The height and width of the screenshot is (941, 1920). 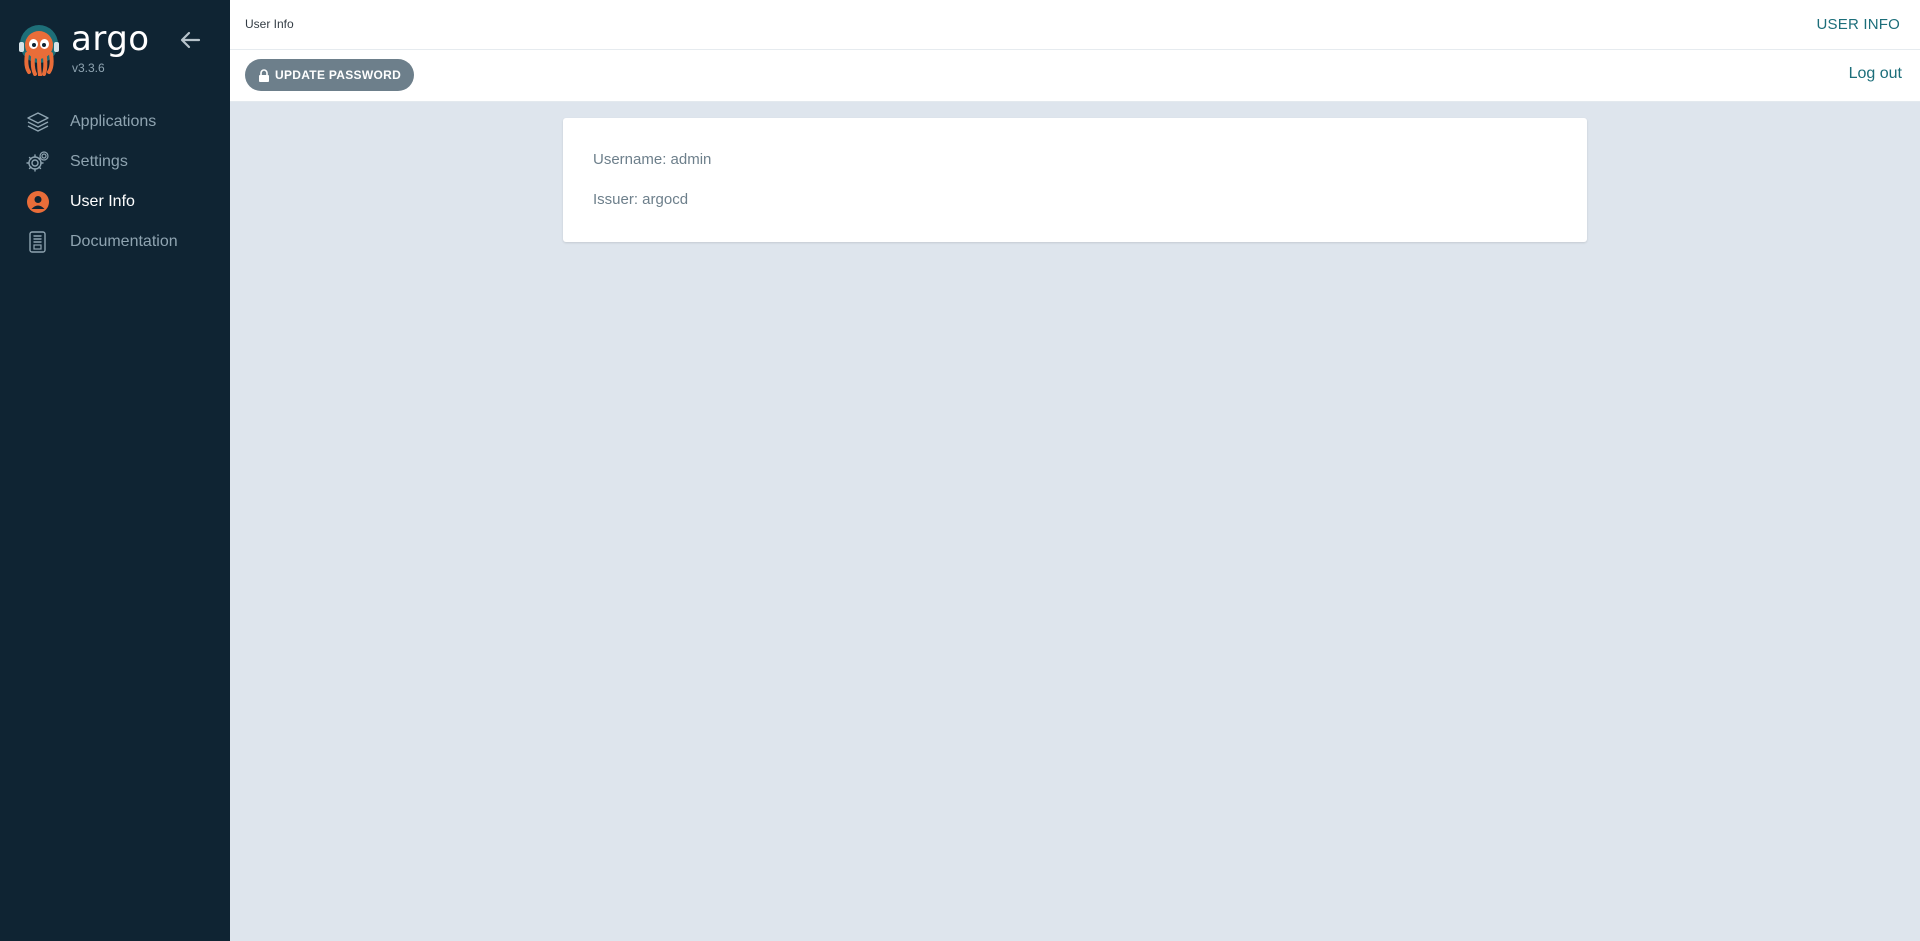 What do you see at coordinates (88, 68) in the screenshot?
I see `brand-version: v3.3.6` at bounding box center [88, 68].